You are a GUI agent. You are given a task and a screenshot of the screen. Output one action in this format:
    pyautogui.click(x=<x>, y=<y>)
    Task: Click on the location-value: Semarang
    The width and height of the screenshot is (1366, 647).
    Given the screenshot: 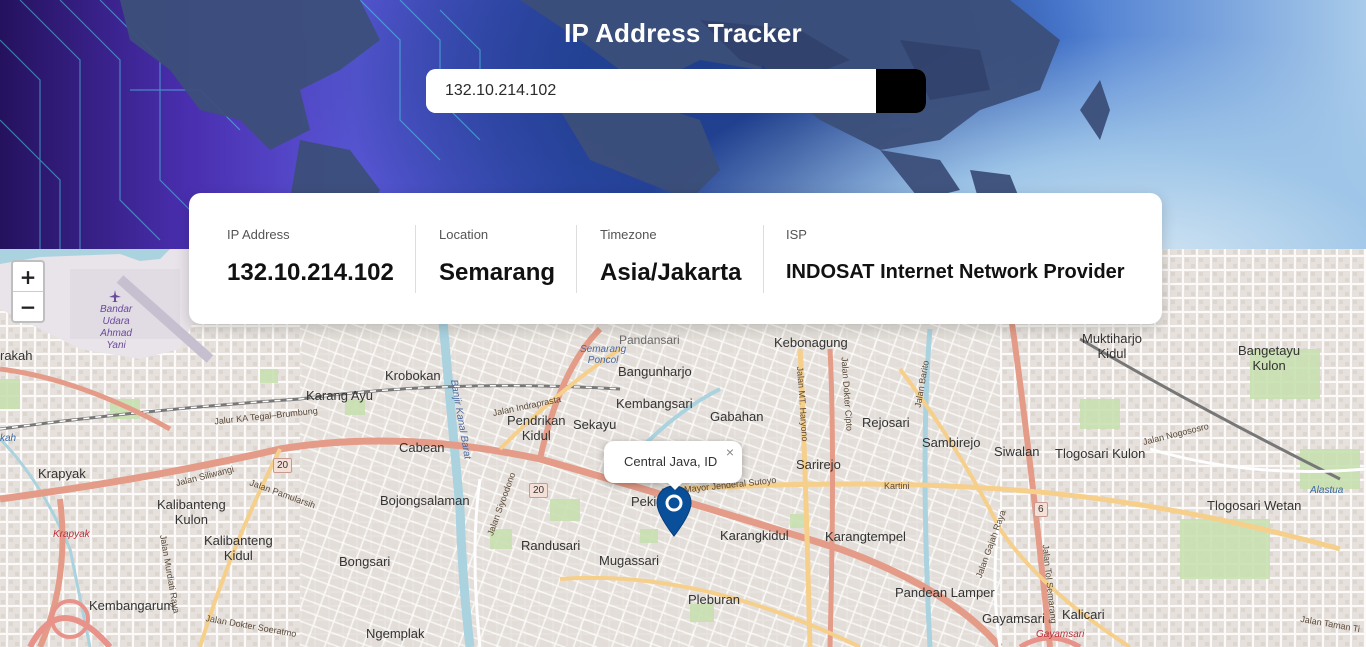 What is the action you would take?
    pyautogui.click(x=497, y=272)
    